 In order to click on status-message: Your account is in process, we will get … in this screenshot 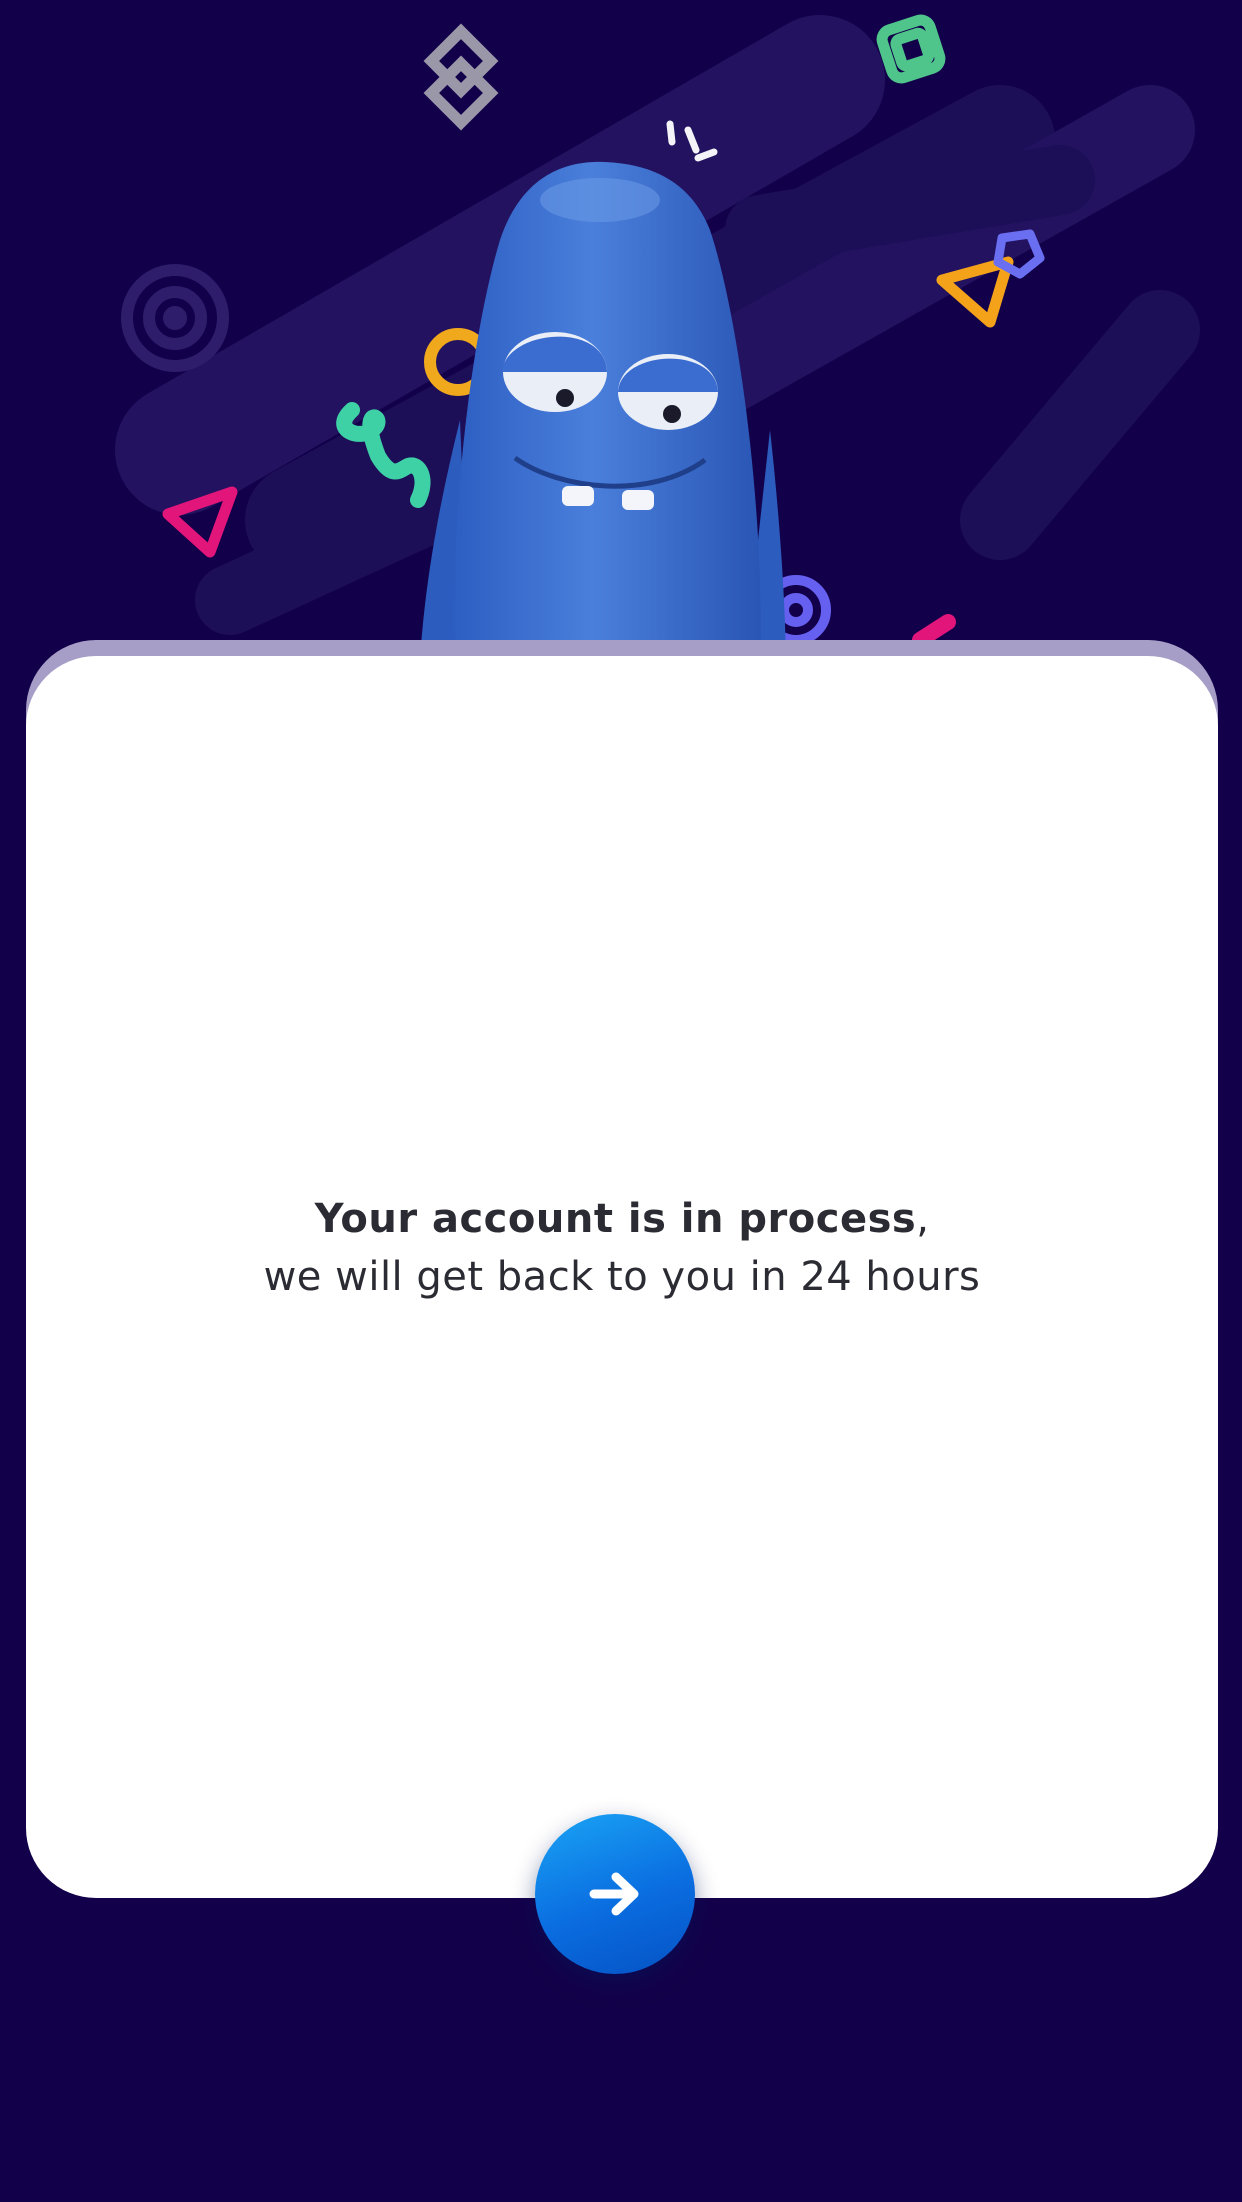, I will do `click(622, 1248)`.